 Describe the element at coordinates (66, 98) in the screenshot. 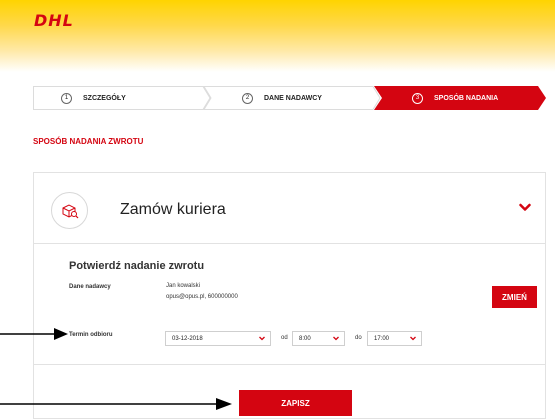

I see `step-number: 1` at that location.